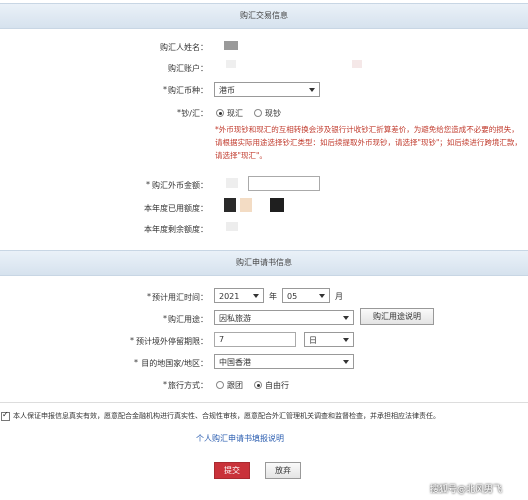 The image size is (528, 500). Describe the element at coordinates (264, 263) in the screenshot. I see `section-header-application-info: 购汇申请书信息` at that location.